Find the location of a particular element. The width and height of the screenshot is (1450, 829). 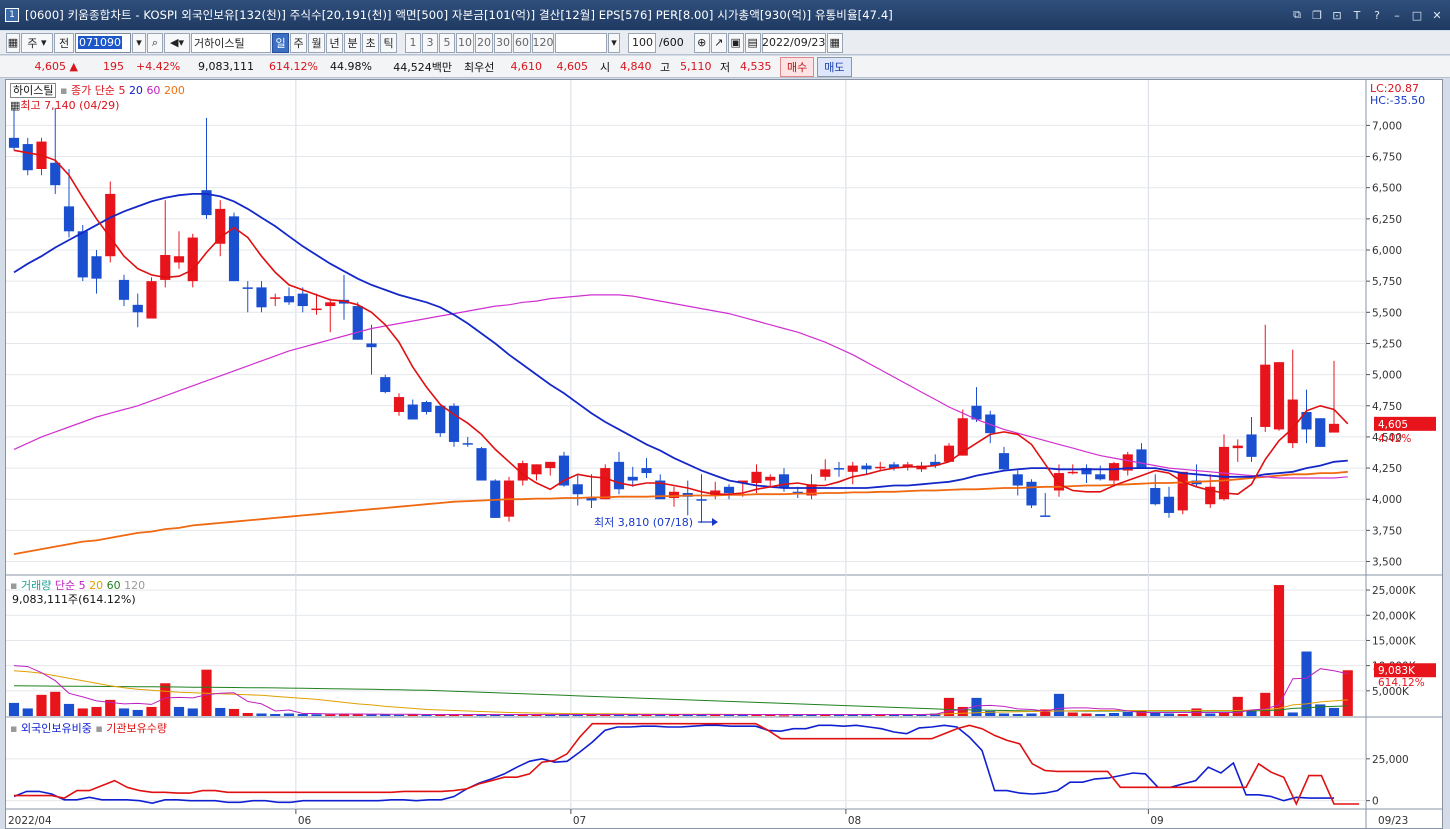

period-tab-1: 주 is located at coordinates (298, 42).